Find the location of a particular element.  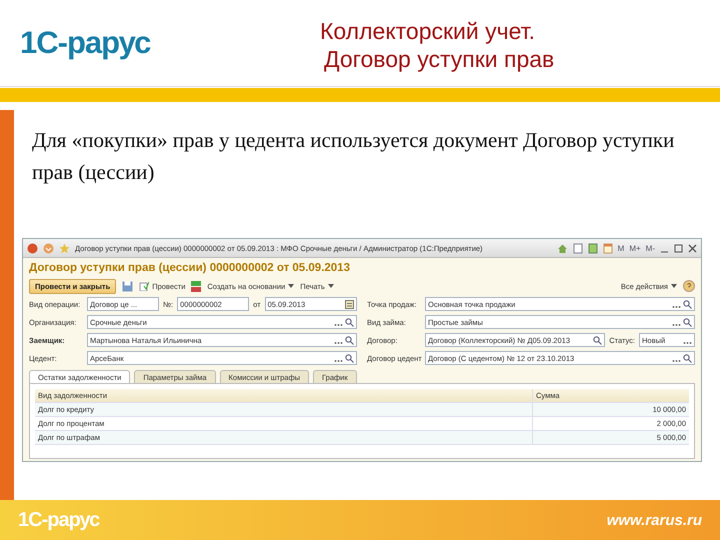

slide-title: Договор уступки прав is located at coordinates (438, 59).